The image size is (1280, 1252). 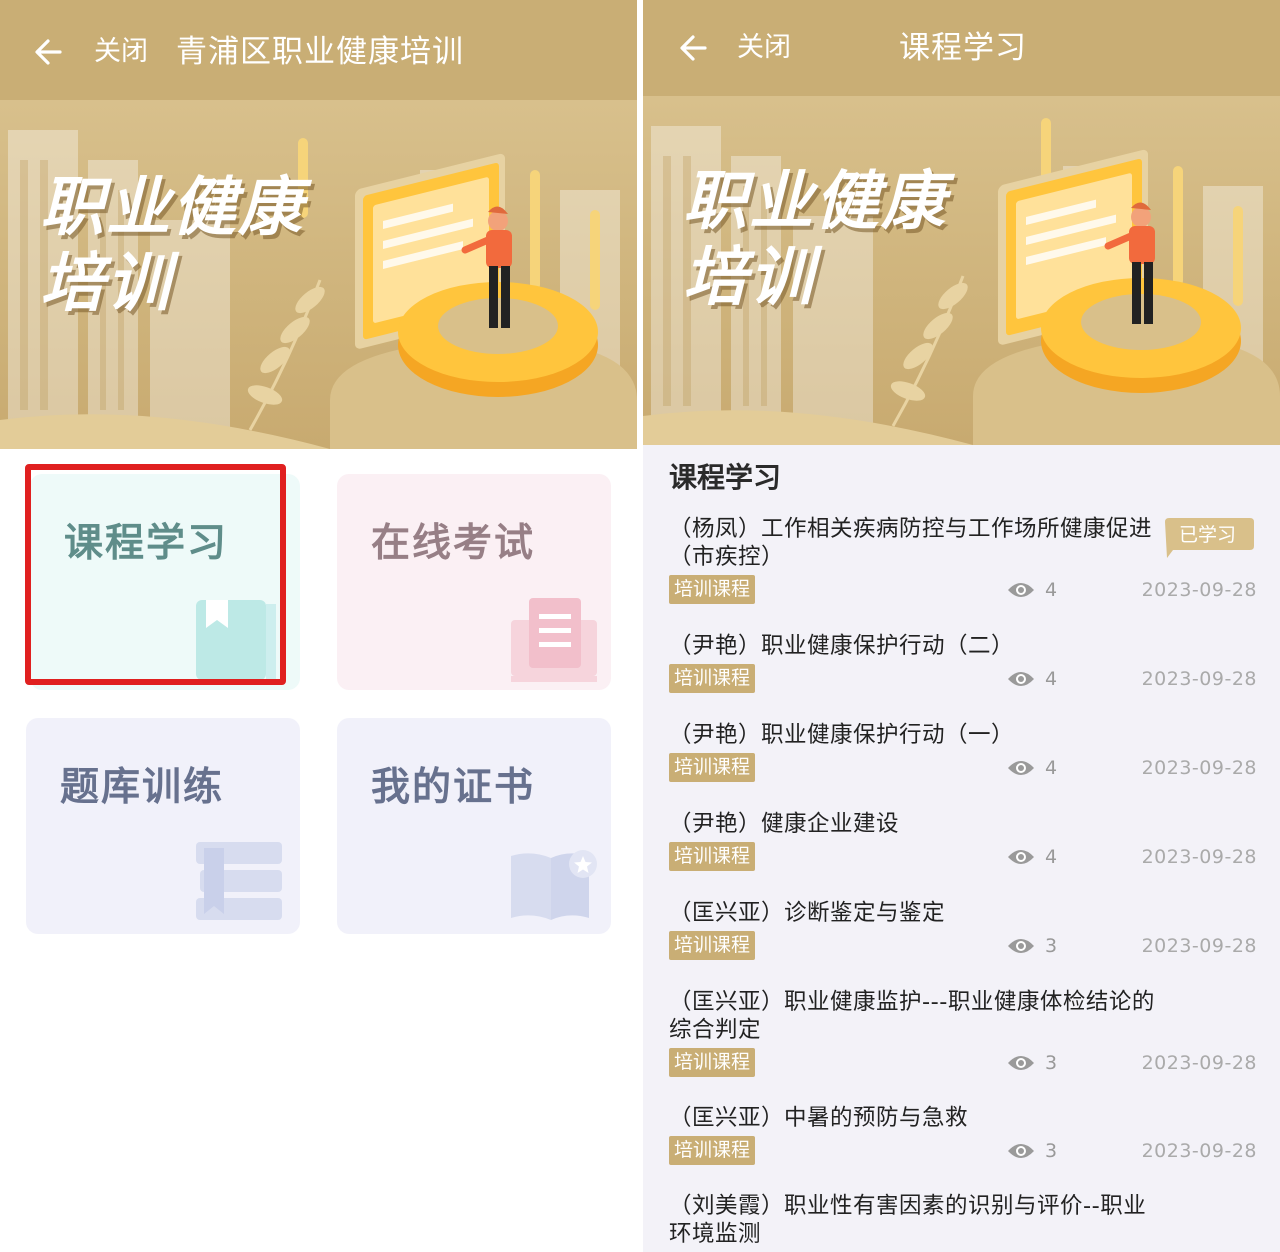 What do you see at coordinates (842, 735) in the screenshot?
I see `course-title: （尹艳）职业健康保护行动（一）` at bounding box center [842, 735].